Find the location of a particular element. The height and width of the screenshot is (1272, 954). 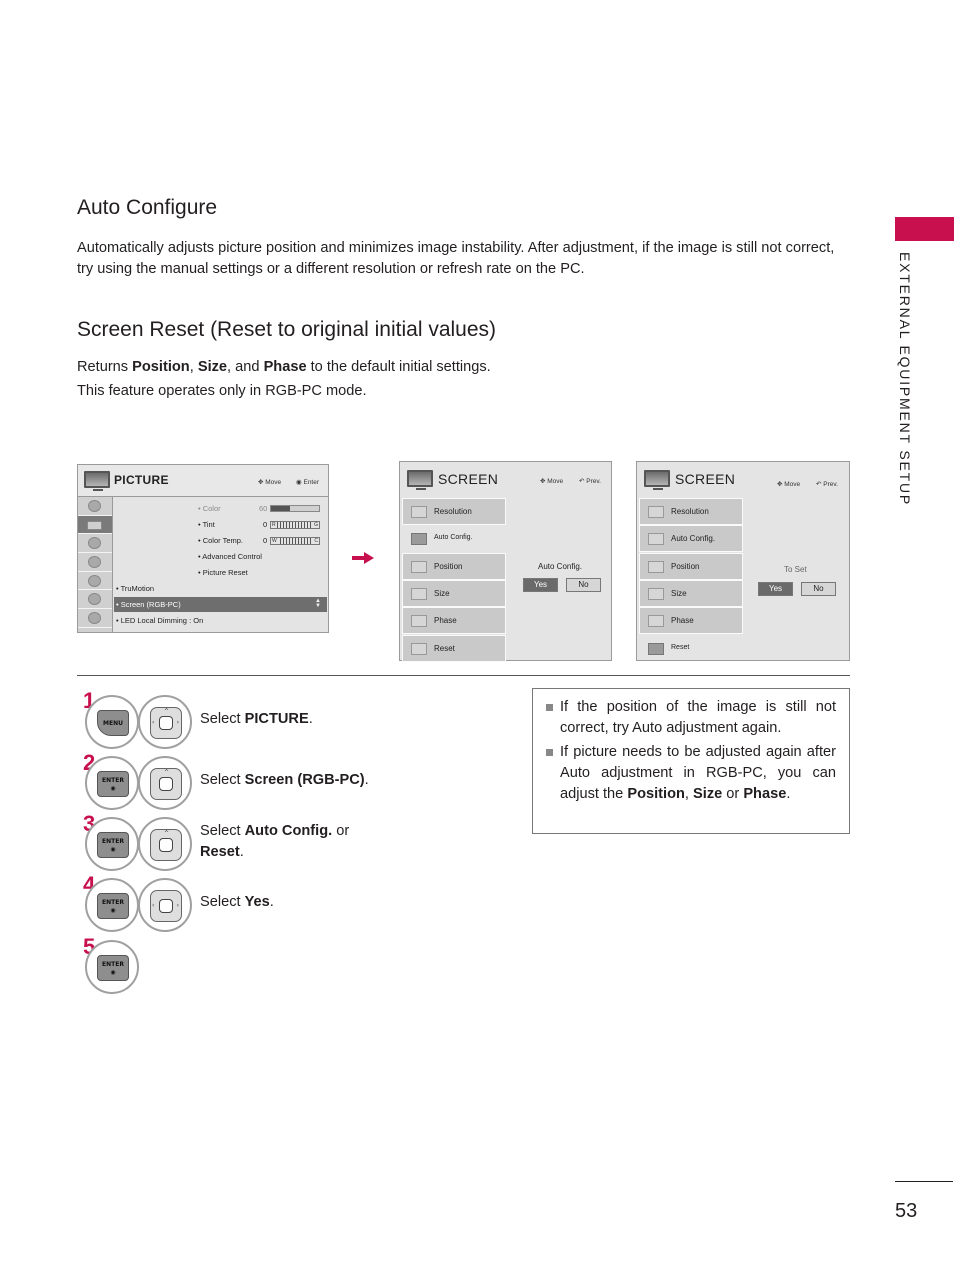

section-side-label: EXTERNAL EQUIPMENT SETUP is located at coordinates (905, 379).